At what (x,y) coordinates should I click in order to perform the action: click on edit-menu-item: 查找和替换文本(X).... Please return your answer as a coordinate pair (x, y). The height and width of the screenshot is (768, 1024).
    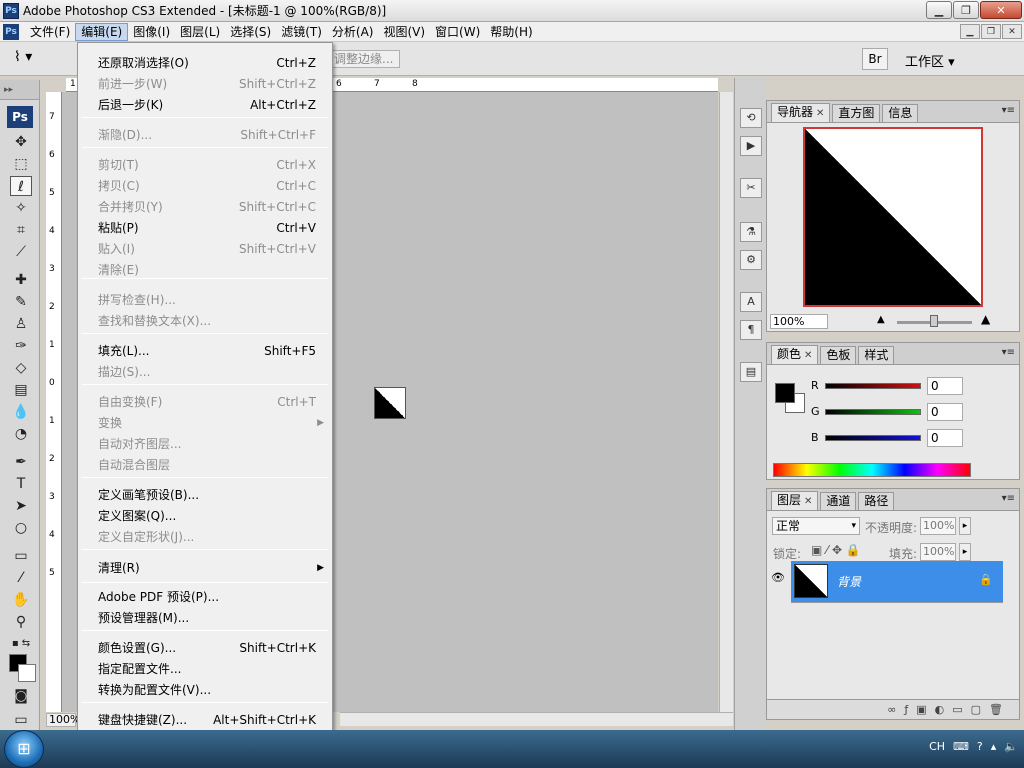
    Looking at the image, I should click on (205, 321).